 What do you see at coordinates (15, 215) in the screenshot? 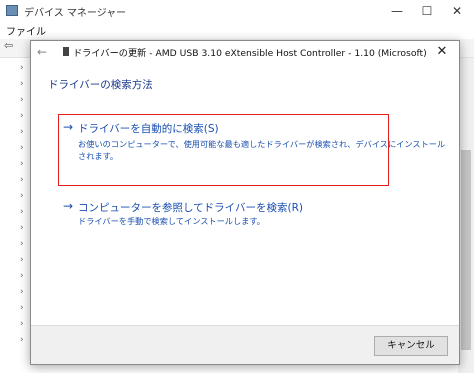
I see `device-tree: › › › › › › › › › › › › › › › › › ›` at bounding box center [15, 215].